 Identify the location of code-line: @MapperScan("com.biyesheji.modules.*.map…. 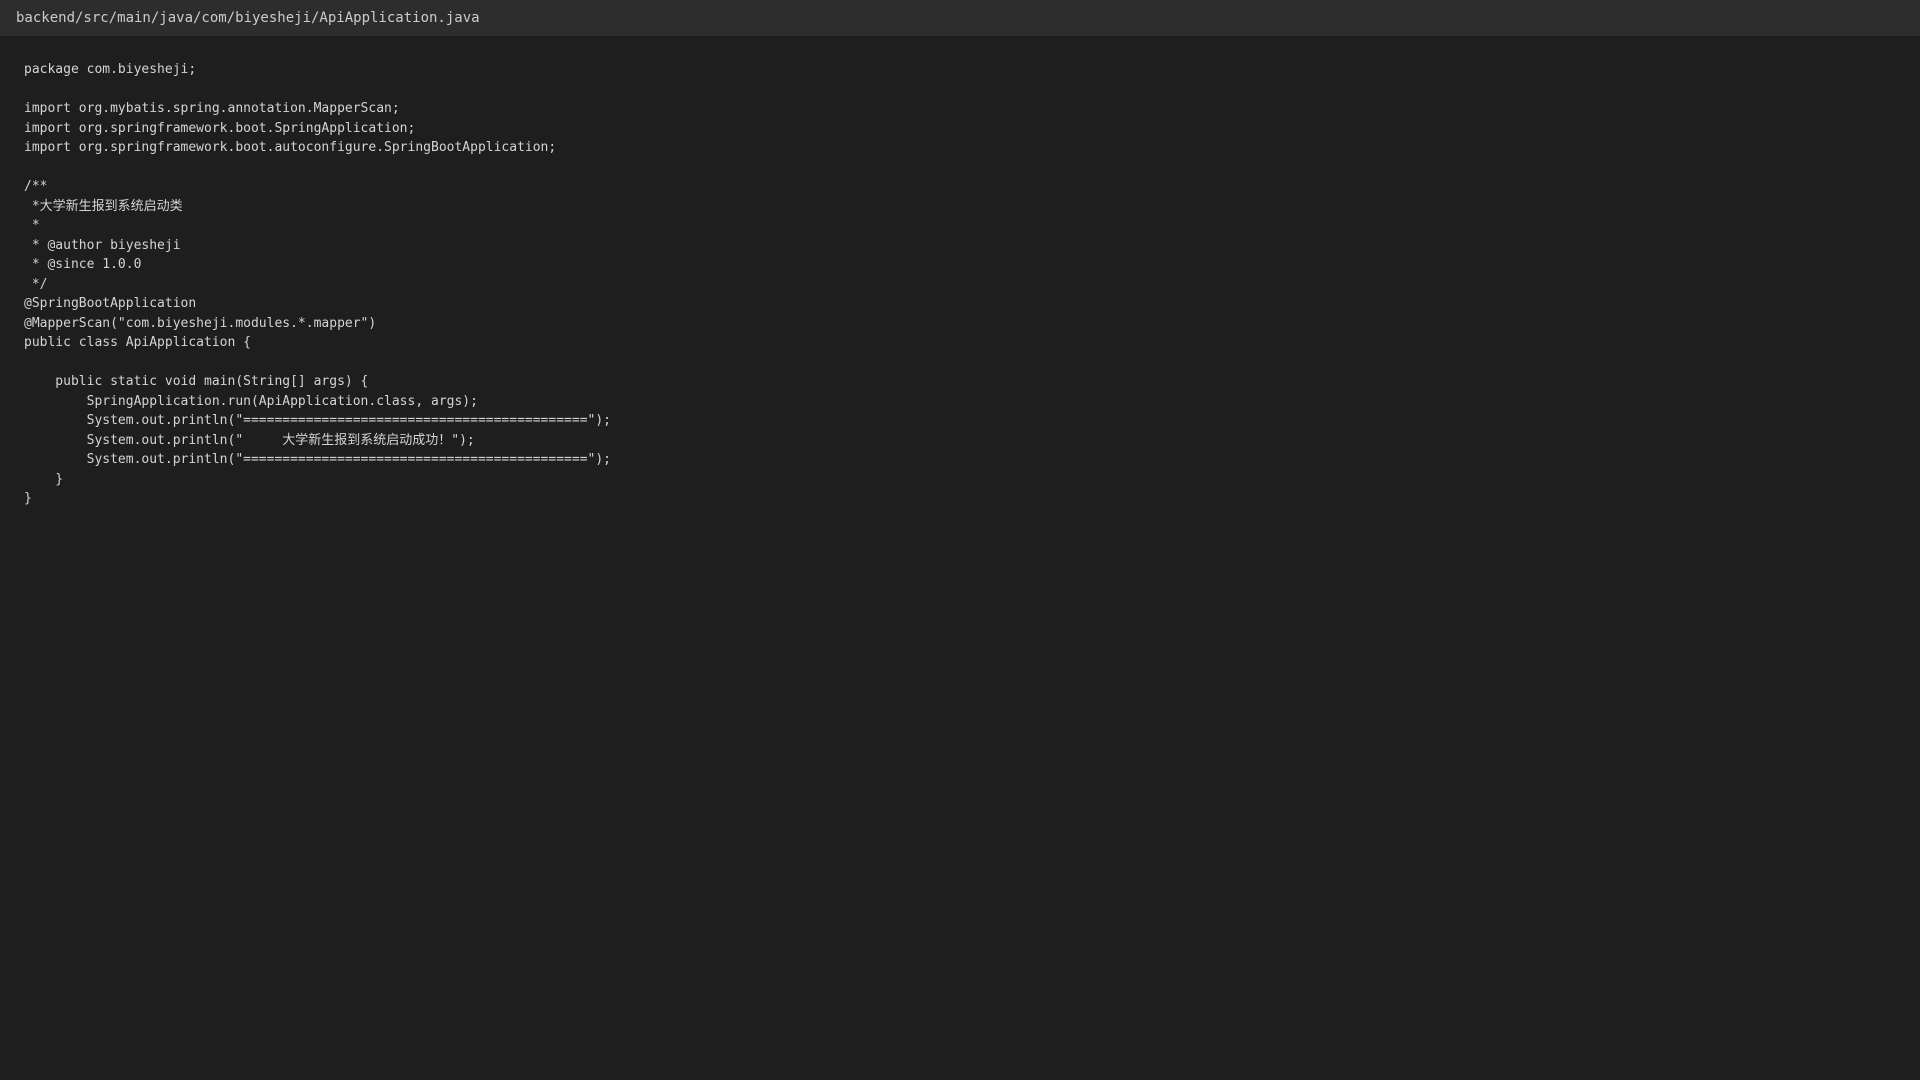
(200, 323).